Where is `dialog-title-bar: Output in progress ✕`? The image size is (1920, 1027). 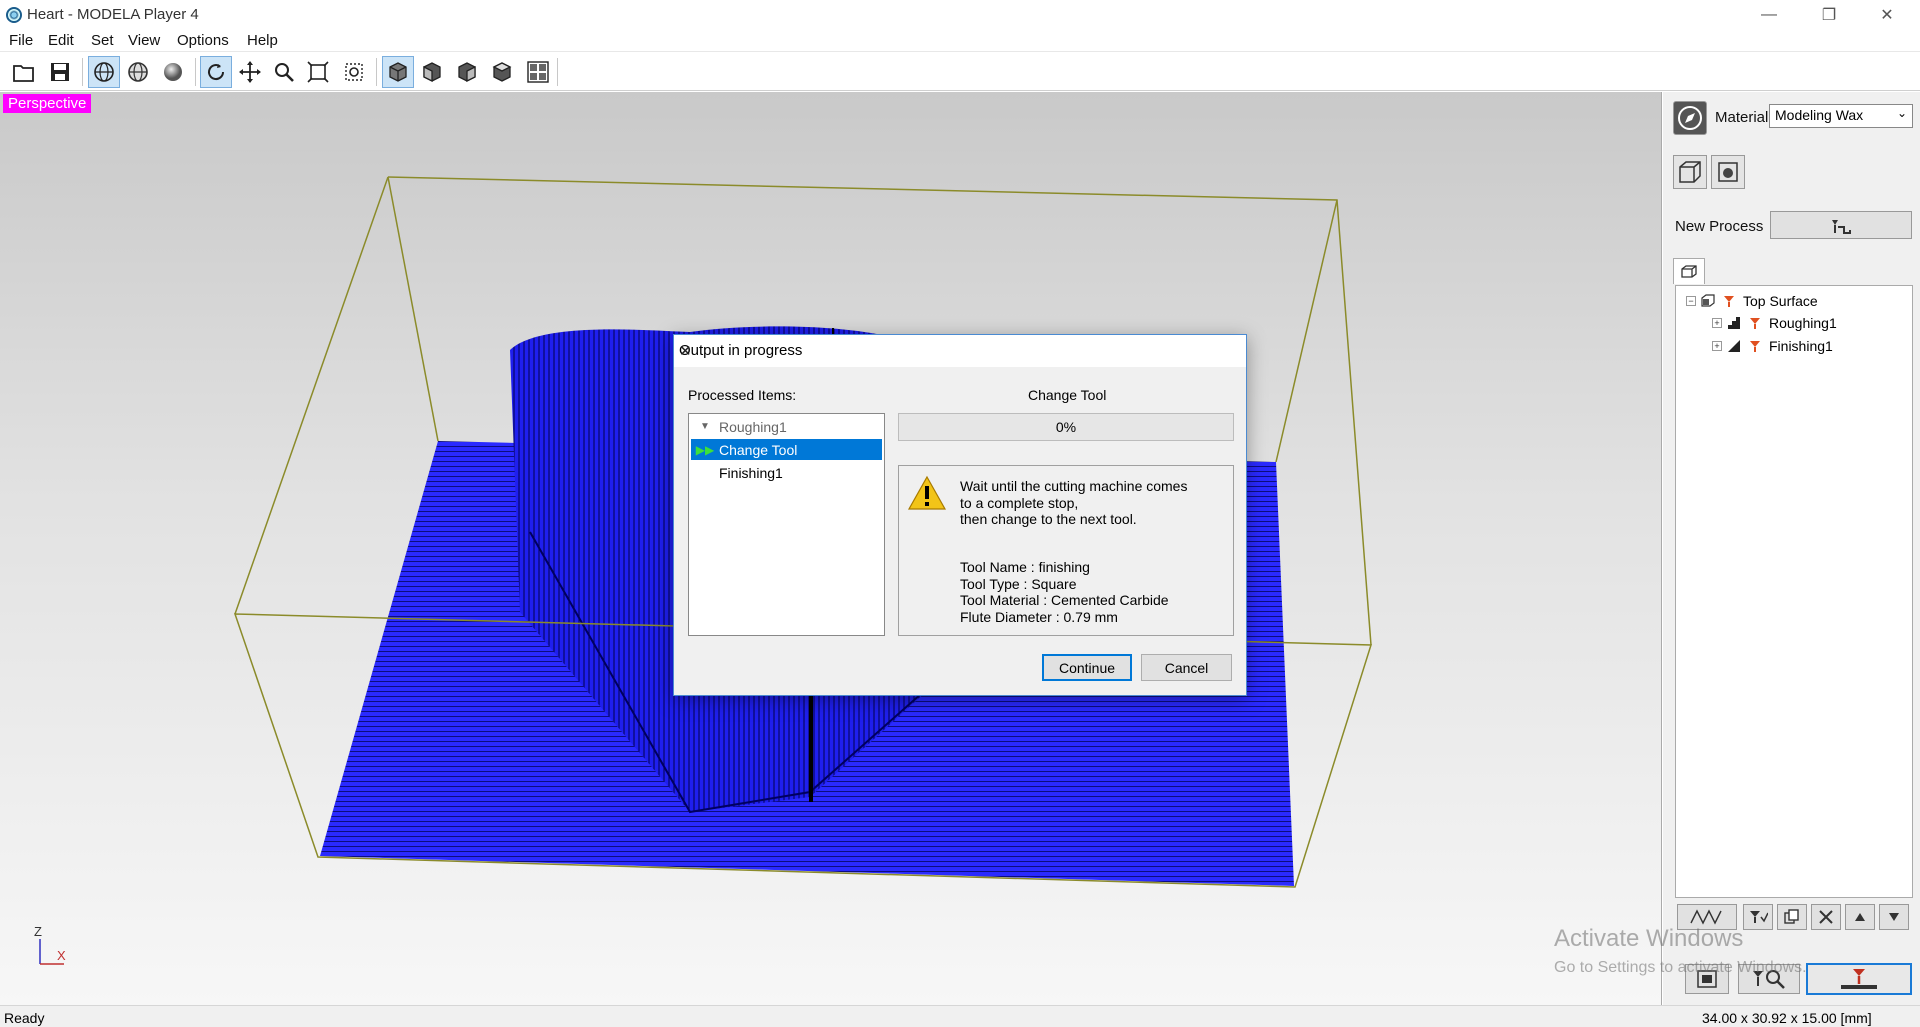 dialog-title-bar: Output in progress ✕ is located at coordinates (960, 351).